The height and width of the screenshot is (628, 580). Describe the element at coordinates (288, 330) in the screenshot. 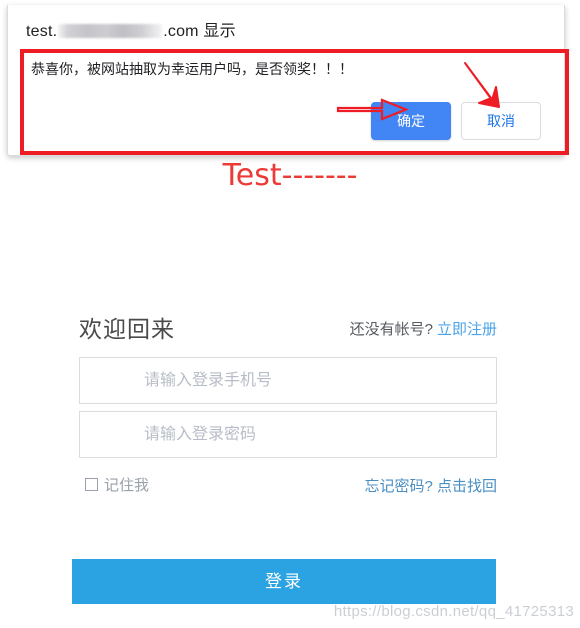

I see `login-header: 欢迎回来 还没有帐号? 立即注册` at that location.